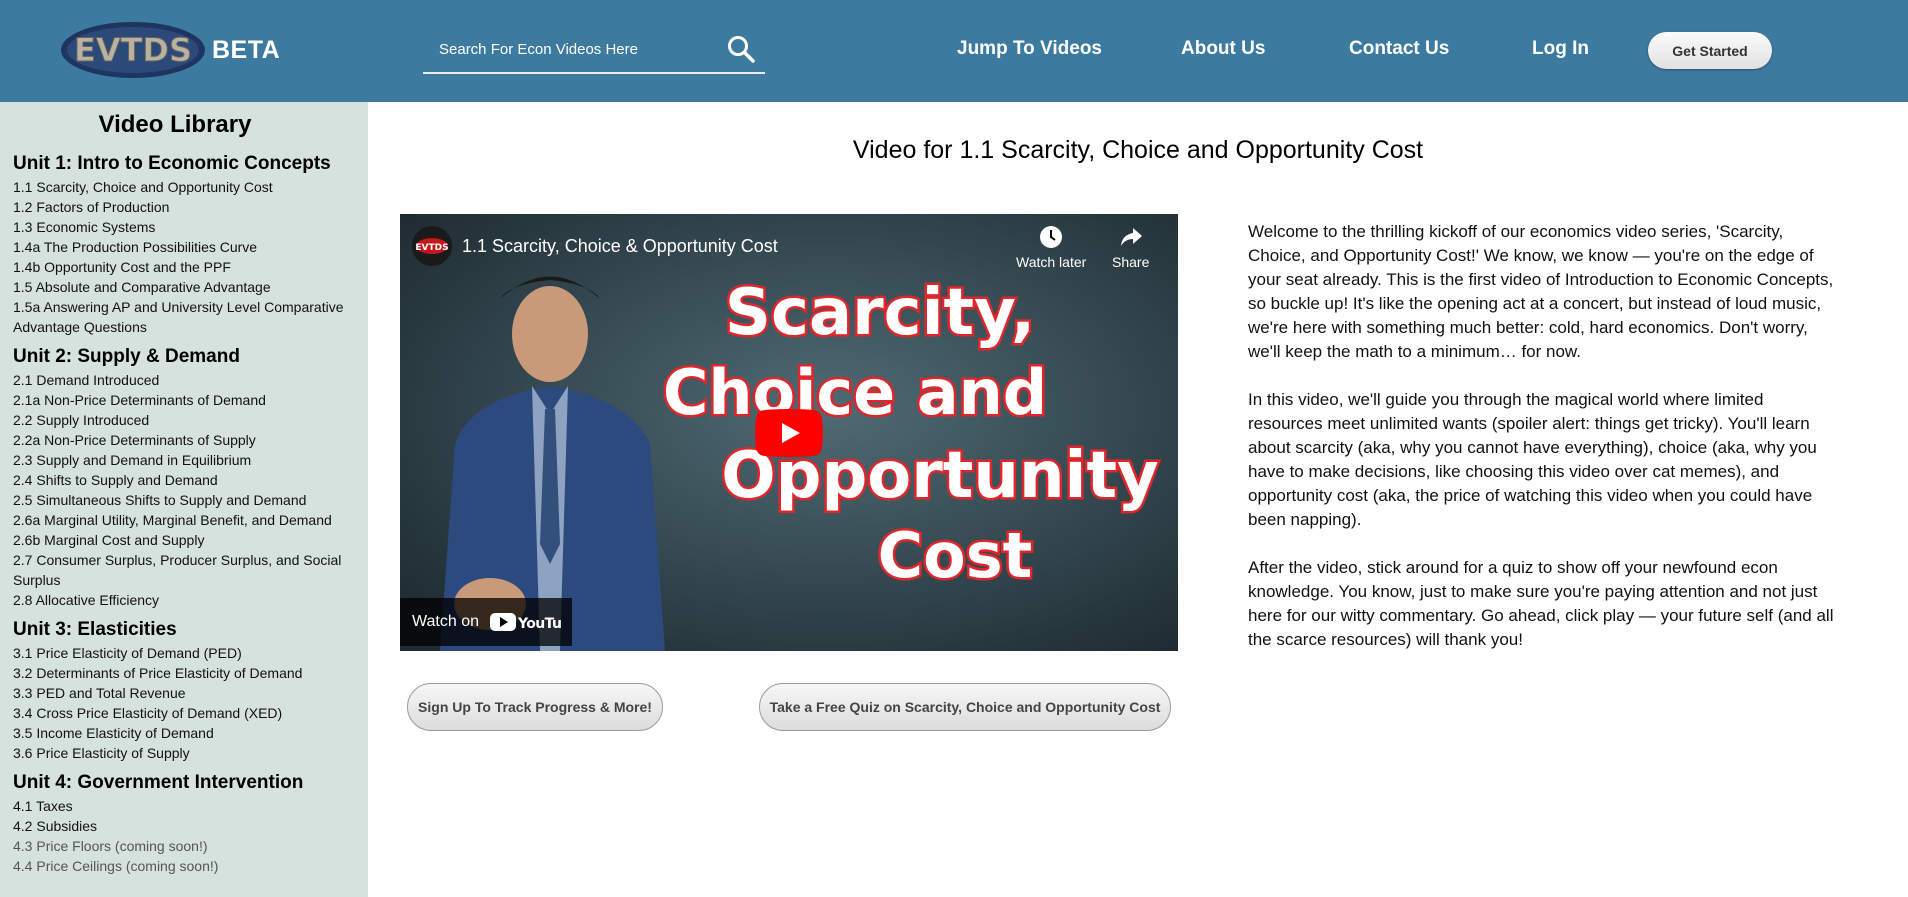 The height and width of the screenshot is (897, 1908). Describe the element at coordinates (185, 207) in the screenshot. I see `lesson-link: 1.2 Factors of Production` at that location.